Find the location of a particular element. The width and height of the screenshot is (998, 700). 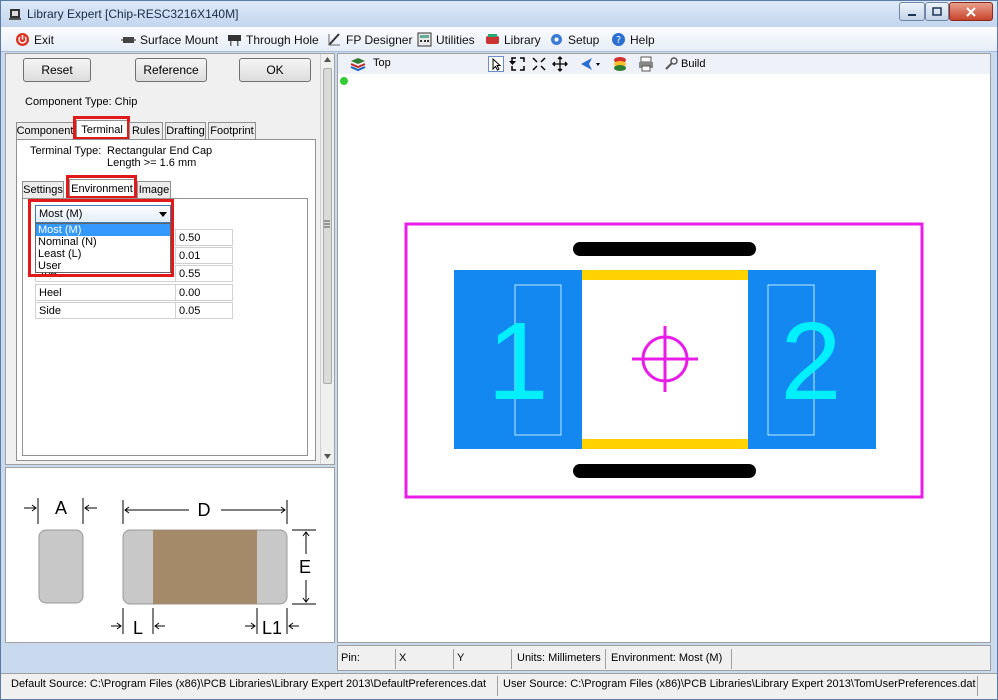

designer-icon is located at coordinates (334, 39).